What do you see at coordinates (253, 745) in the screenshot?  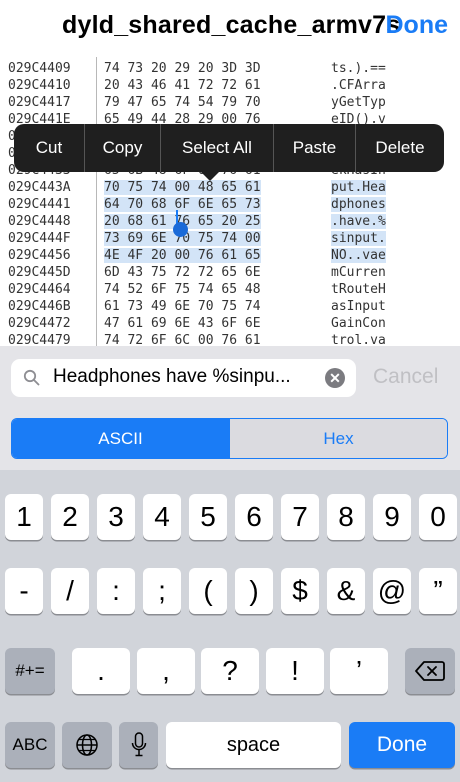 I see `space-key: space` at bounding box center [253, 745].